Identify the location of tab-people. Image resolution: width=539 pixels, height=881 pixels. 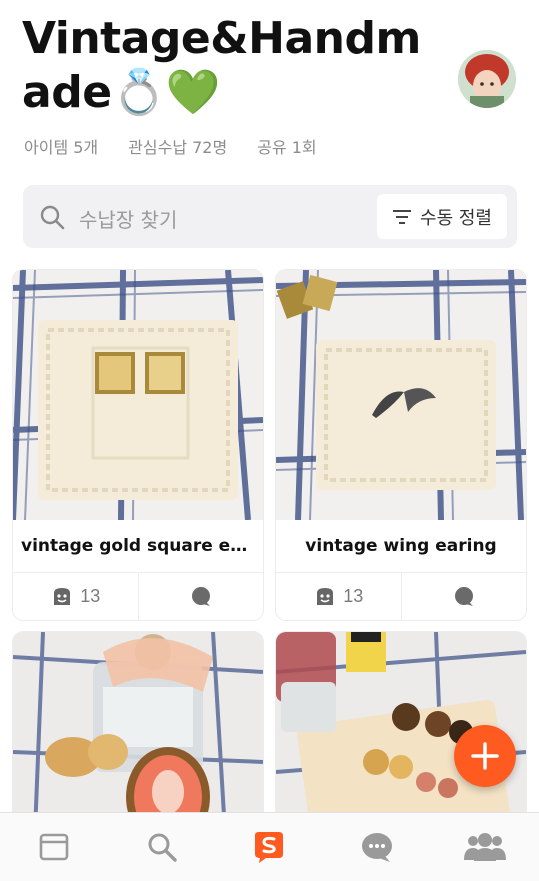
(485, 847).